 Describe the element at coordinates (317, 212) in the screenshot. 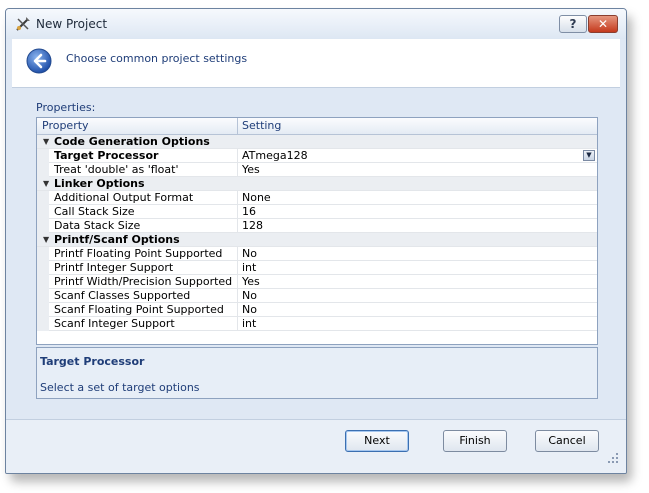

I see `property-row: Call Stack Size 16` at that location.